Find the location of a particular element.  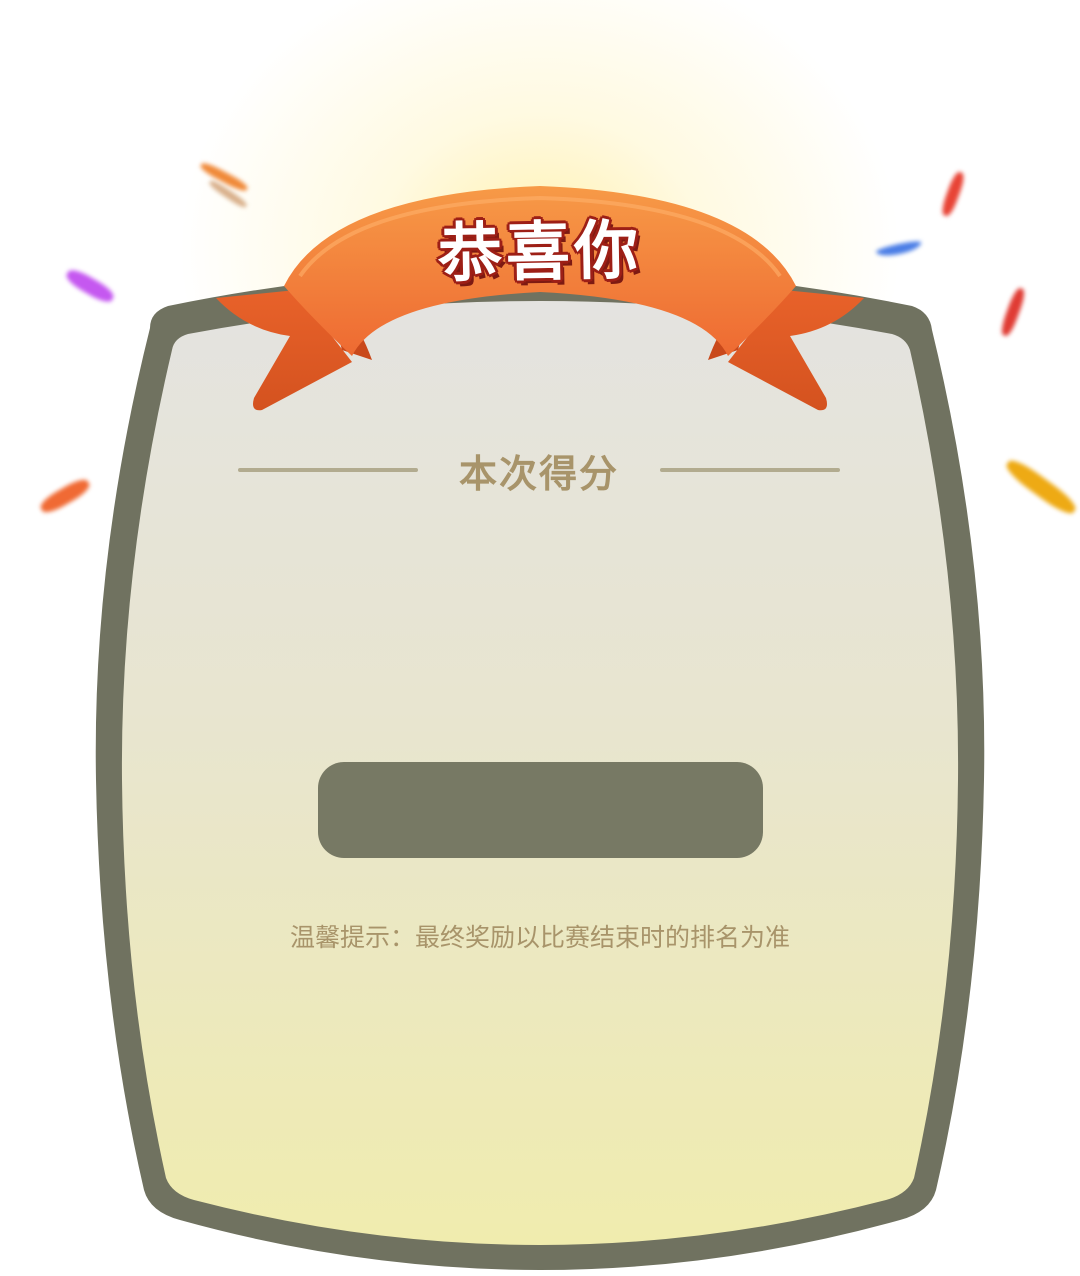

heading-rule-right is located at coordinates (749, 470).